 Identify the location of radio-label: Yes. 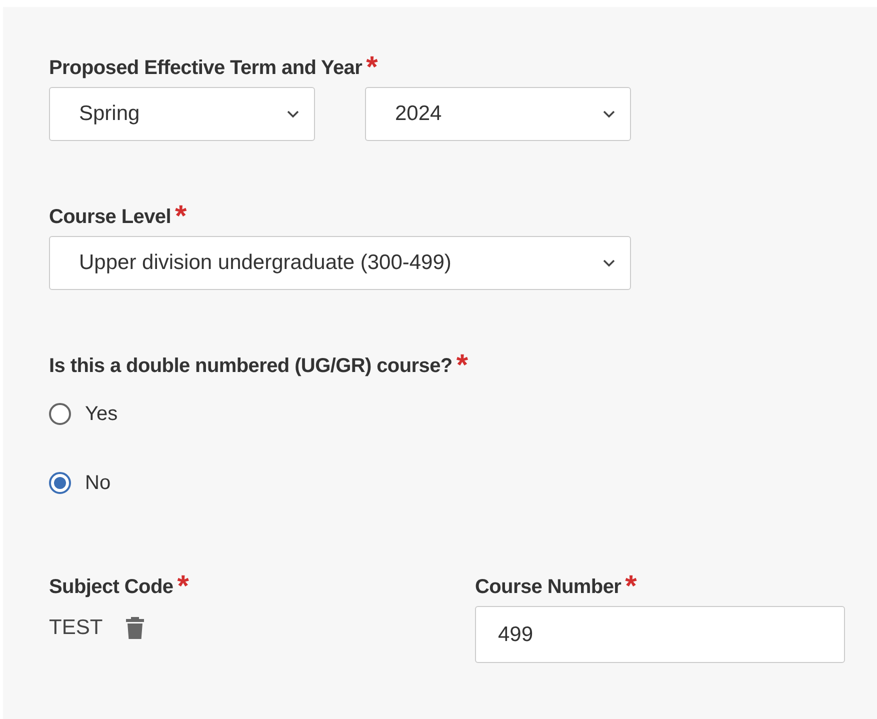
(101, 414).